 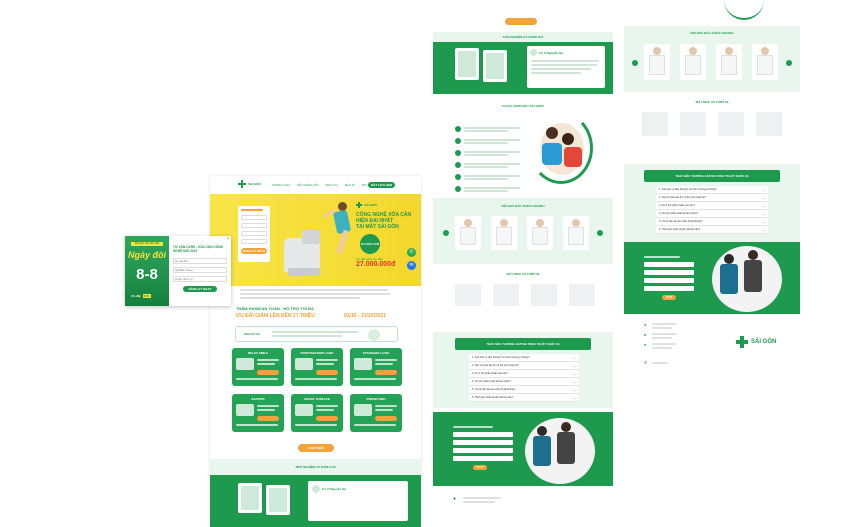 I want to click on doctors-prev-arrow-icon, so click(x=446, y=233).